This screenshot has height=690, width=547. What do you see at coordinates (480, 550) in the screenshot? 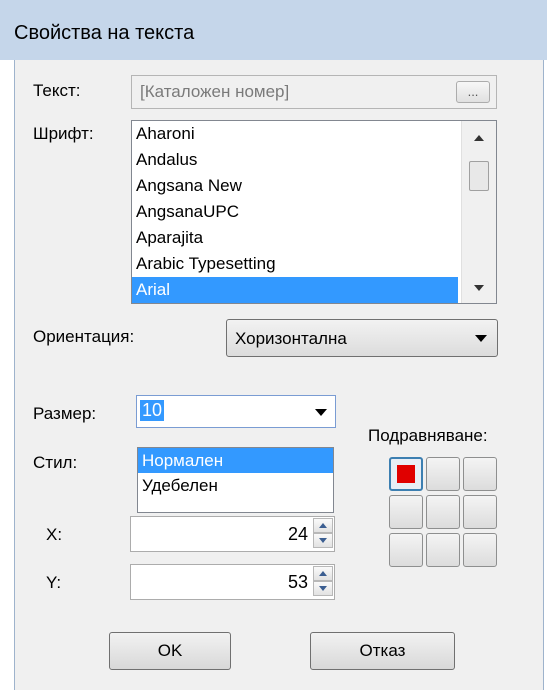
I see `align-bottom-right-button` at bounding box center [480, 550].